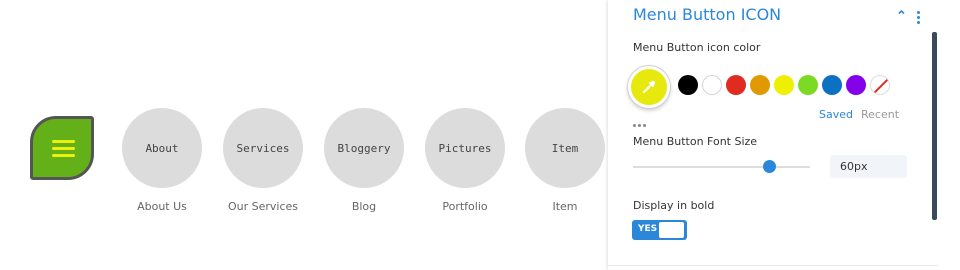 Image resolution: width=960 pixels, height=270 pixels. What do you see at coordinates (697, 47) in the screenshot?
I see `icon-color-label: Menu Button icon color` at bounding box center [697, 47].